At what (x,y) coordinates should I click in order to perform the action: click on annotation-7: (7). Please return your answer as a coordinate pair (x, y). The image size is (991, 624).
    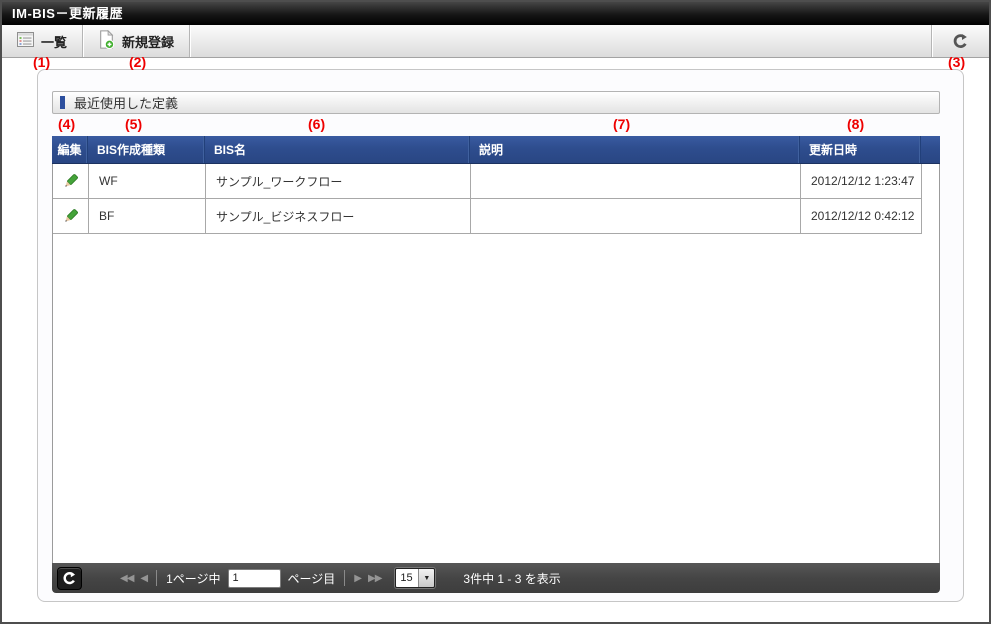
    Looking at the image, I should click on (622, 124).